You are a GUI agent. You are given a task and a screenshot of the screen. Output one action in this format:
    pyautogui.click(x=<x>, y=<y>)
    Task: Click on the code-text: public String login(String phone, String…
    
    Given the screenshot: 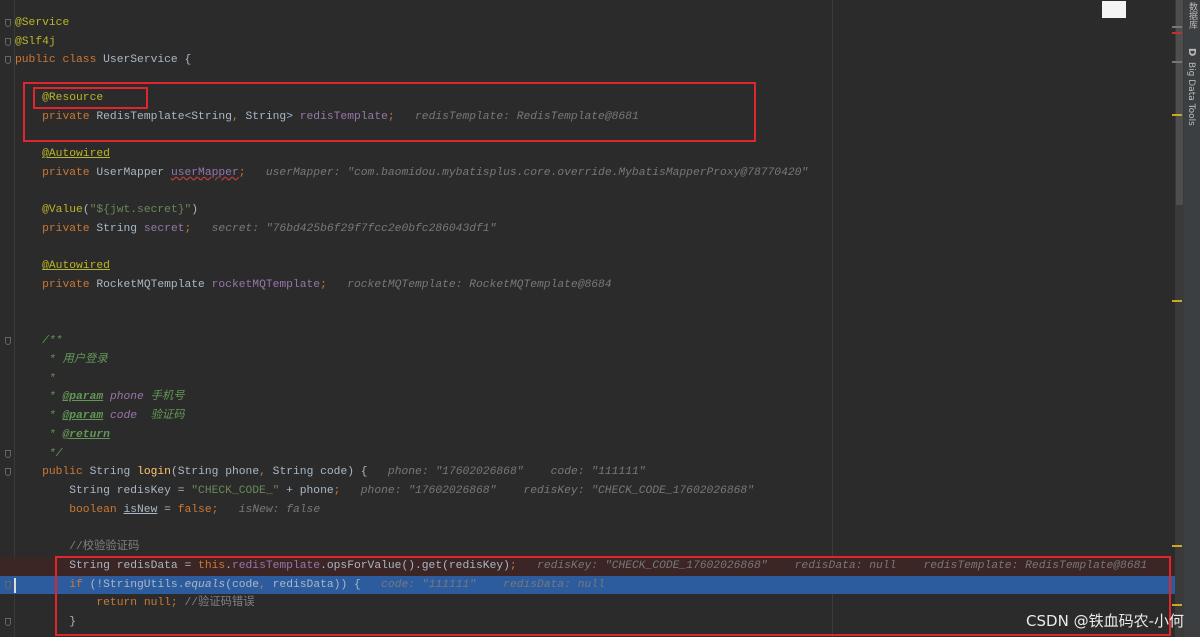 What is the action you would take?
    pyautogui.click(x=330, y=472)
    